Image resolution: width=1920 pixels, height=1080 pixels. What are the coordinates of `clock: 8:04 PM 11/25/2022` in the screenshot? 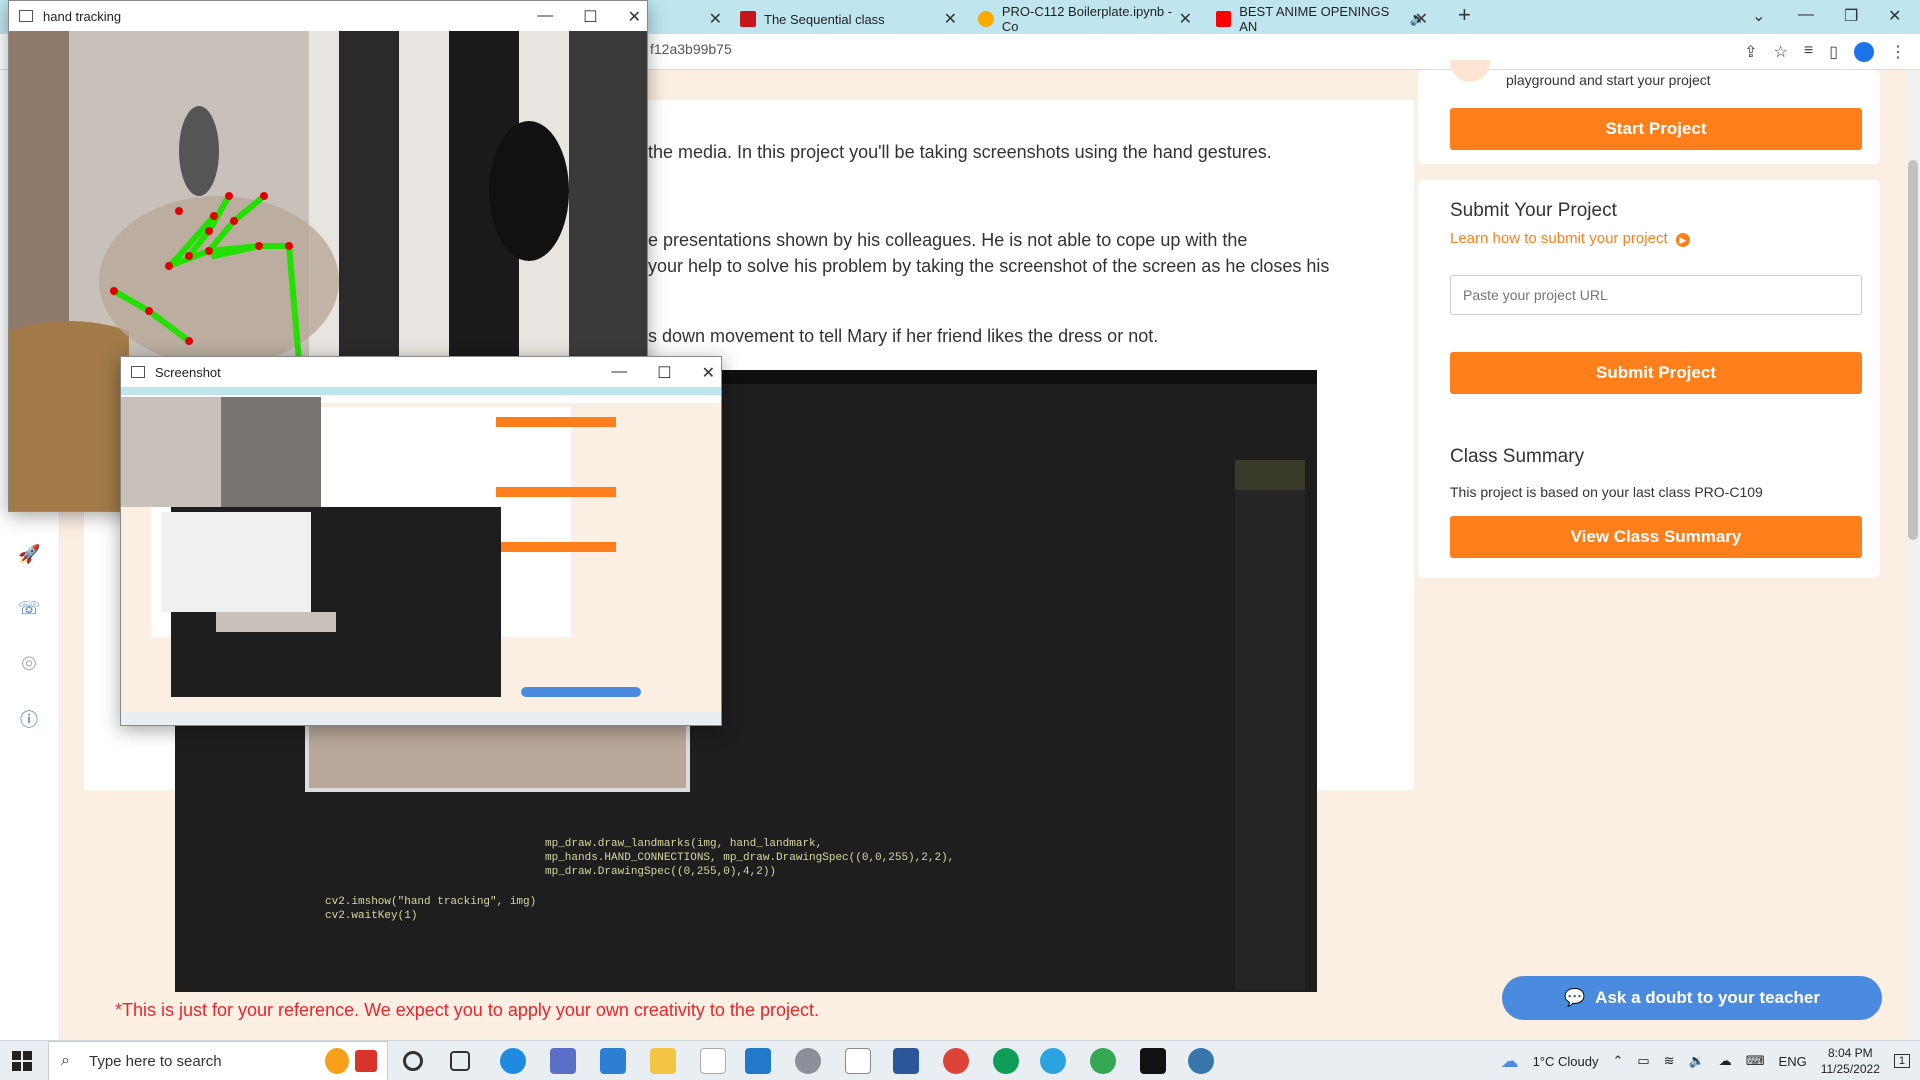 It's located at (1850, 1061).